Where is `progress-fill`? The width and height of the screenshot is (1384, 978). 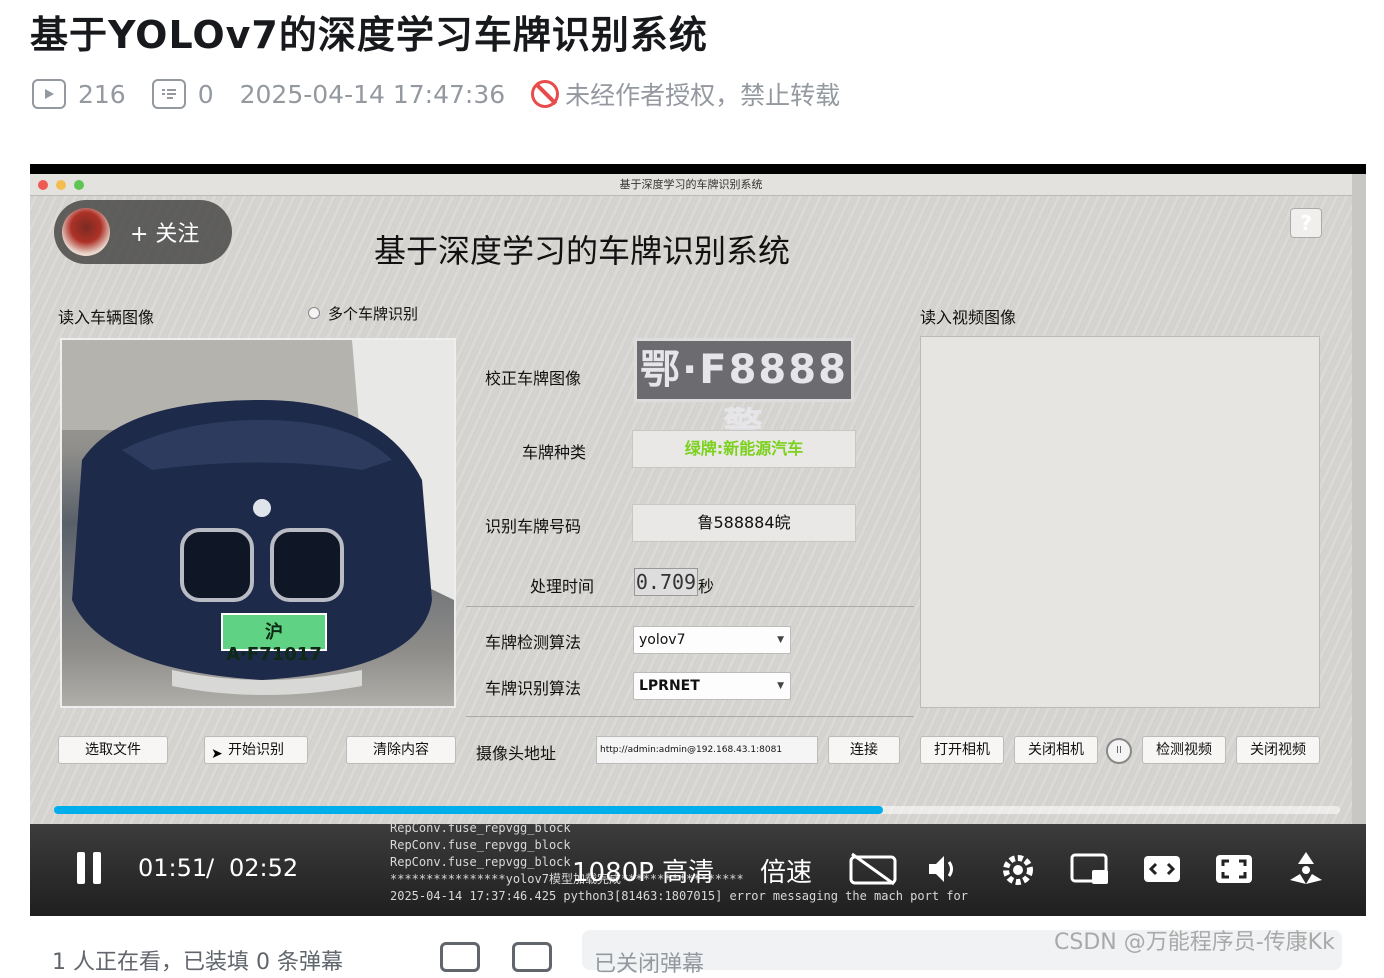
progress-fill is located at coordinates (469, 810).